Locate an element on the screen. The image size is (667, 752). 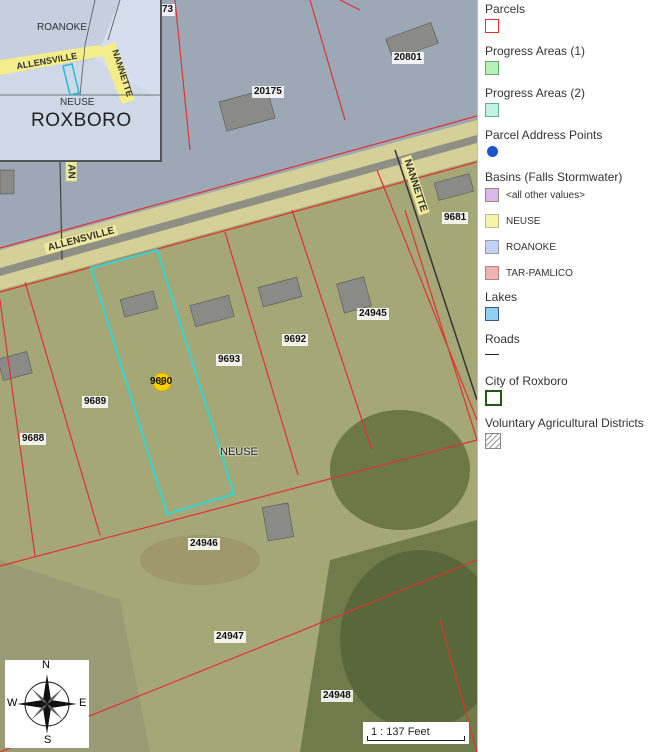
parcel-label-9693: 9693 is located at coordinates (229, 360).